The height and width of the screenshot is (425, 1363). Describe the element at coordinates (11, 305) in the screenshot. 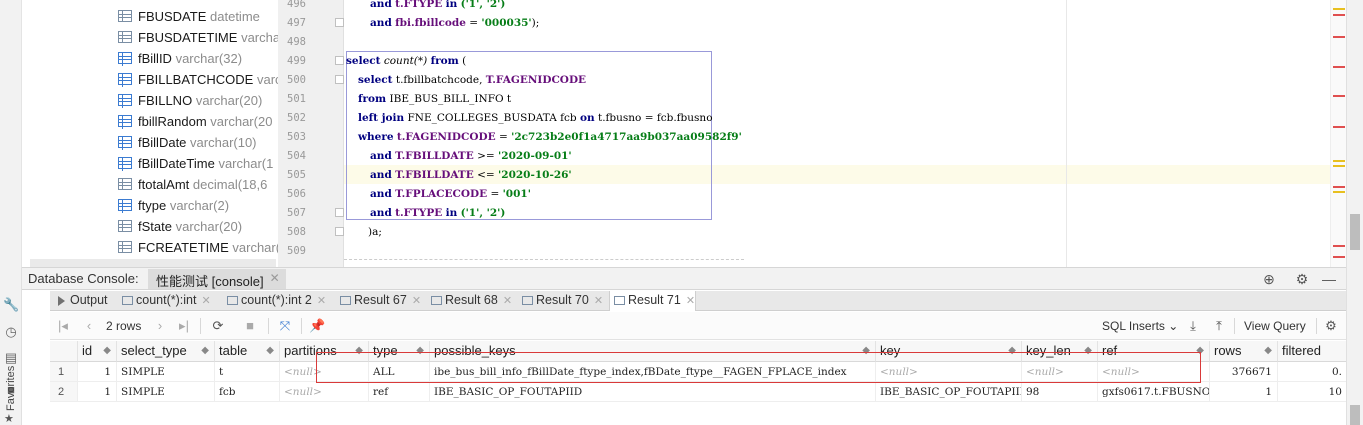

I see `wrench-icon: 🔧` at that location.